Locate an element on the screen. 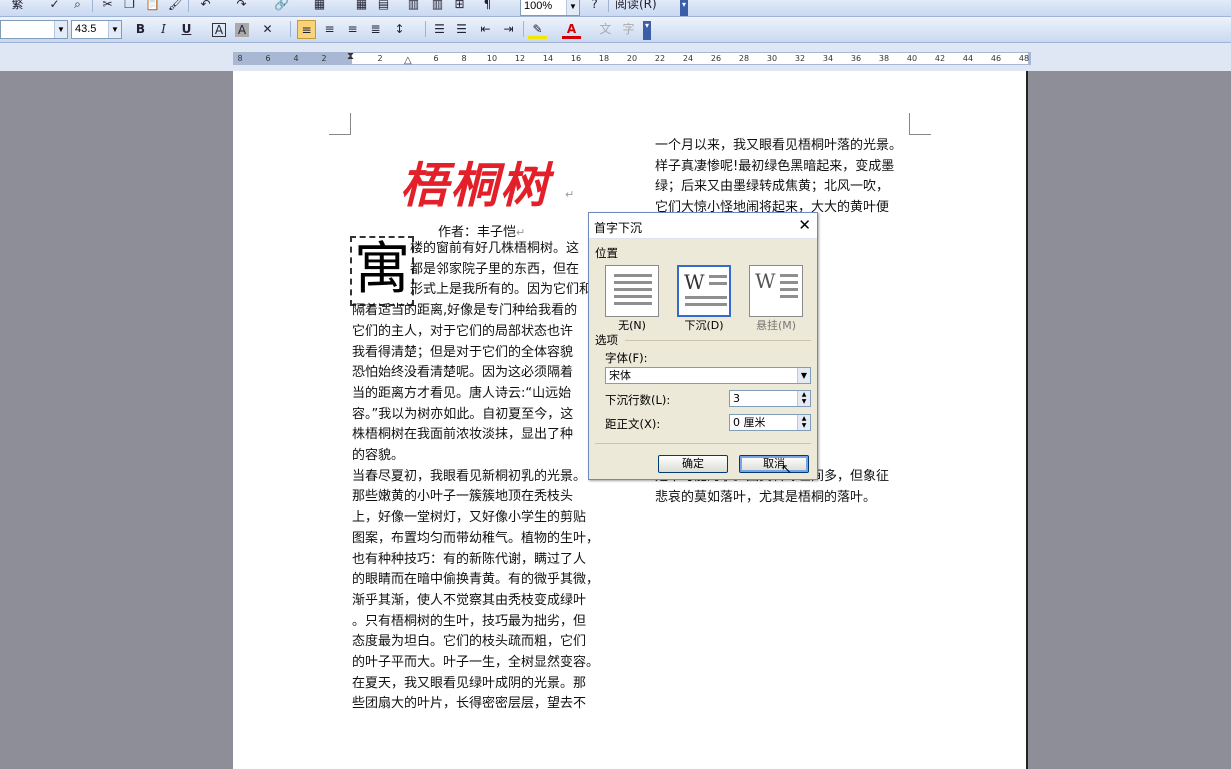 This screenshot has width=1231, height=769. options-group-label: 选项 is located at coordinates (606, 340).